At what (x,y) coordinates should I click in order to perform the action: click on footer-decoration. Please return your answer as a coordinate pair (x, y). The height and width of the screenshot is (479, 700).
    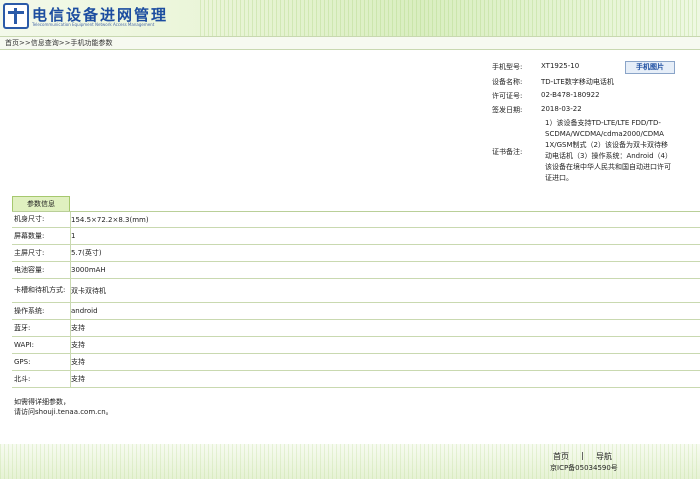
    Looking at the image, I should click on (350, 461).